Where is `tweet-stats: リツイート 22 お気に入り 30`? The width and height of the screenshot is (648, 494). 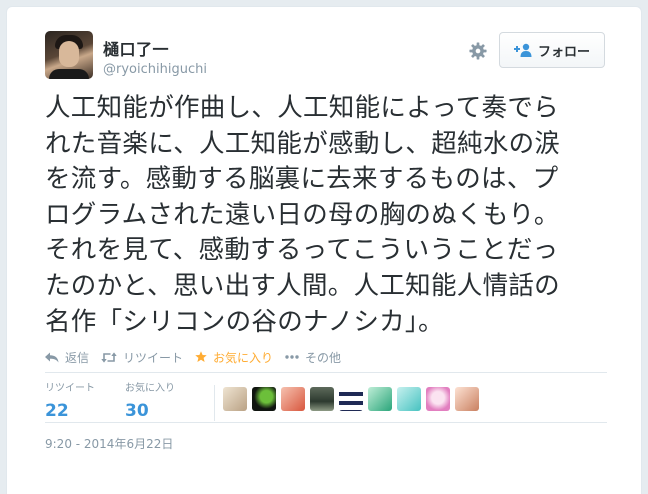 tweet-stats: リツイート 22 お気に入り 30 is located at coordinates (125, 402).